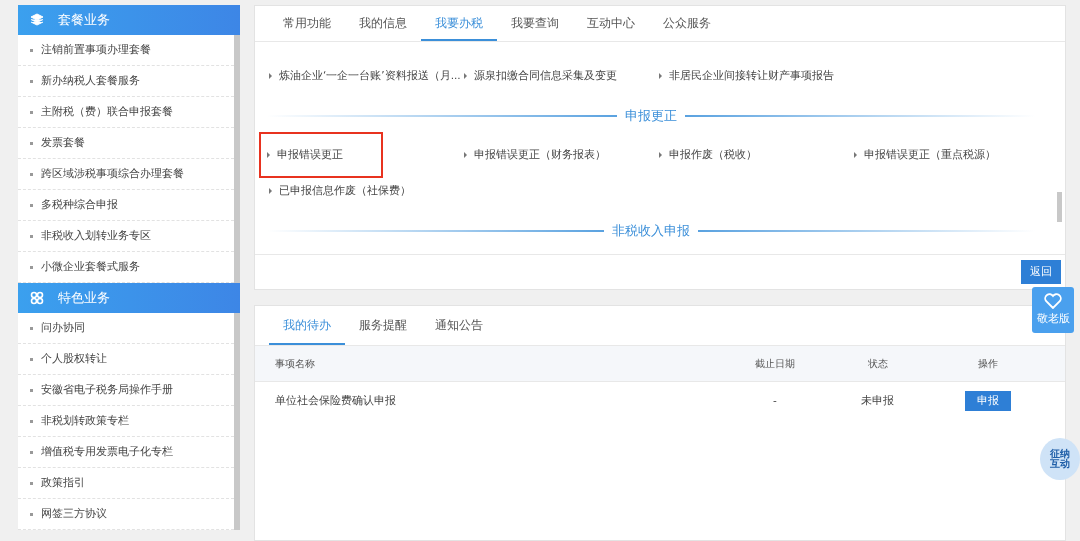 This screenshot has width=1080, height=541. What do you see at coordinates (775, 401) in the screenshot?
I see `table-cell-text: -` at bounding box center [775, 401].